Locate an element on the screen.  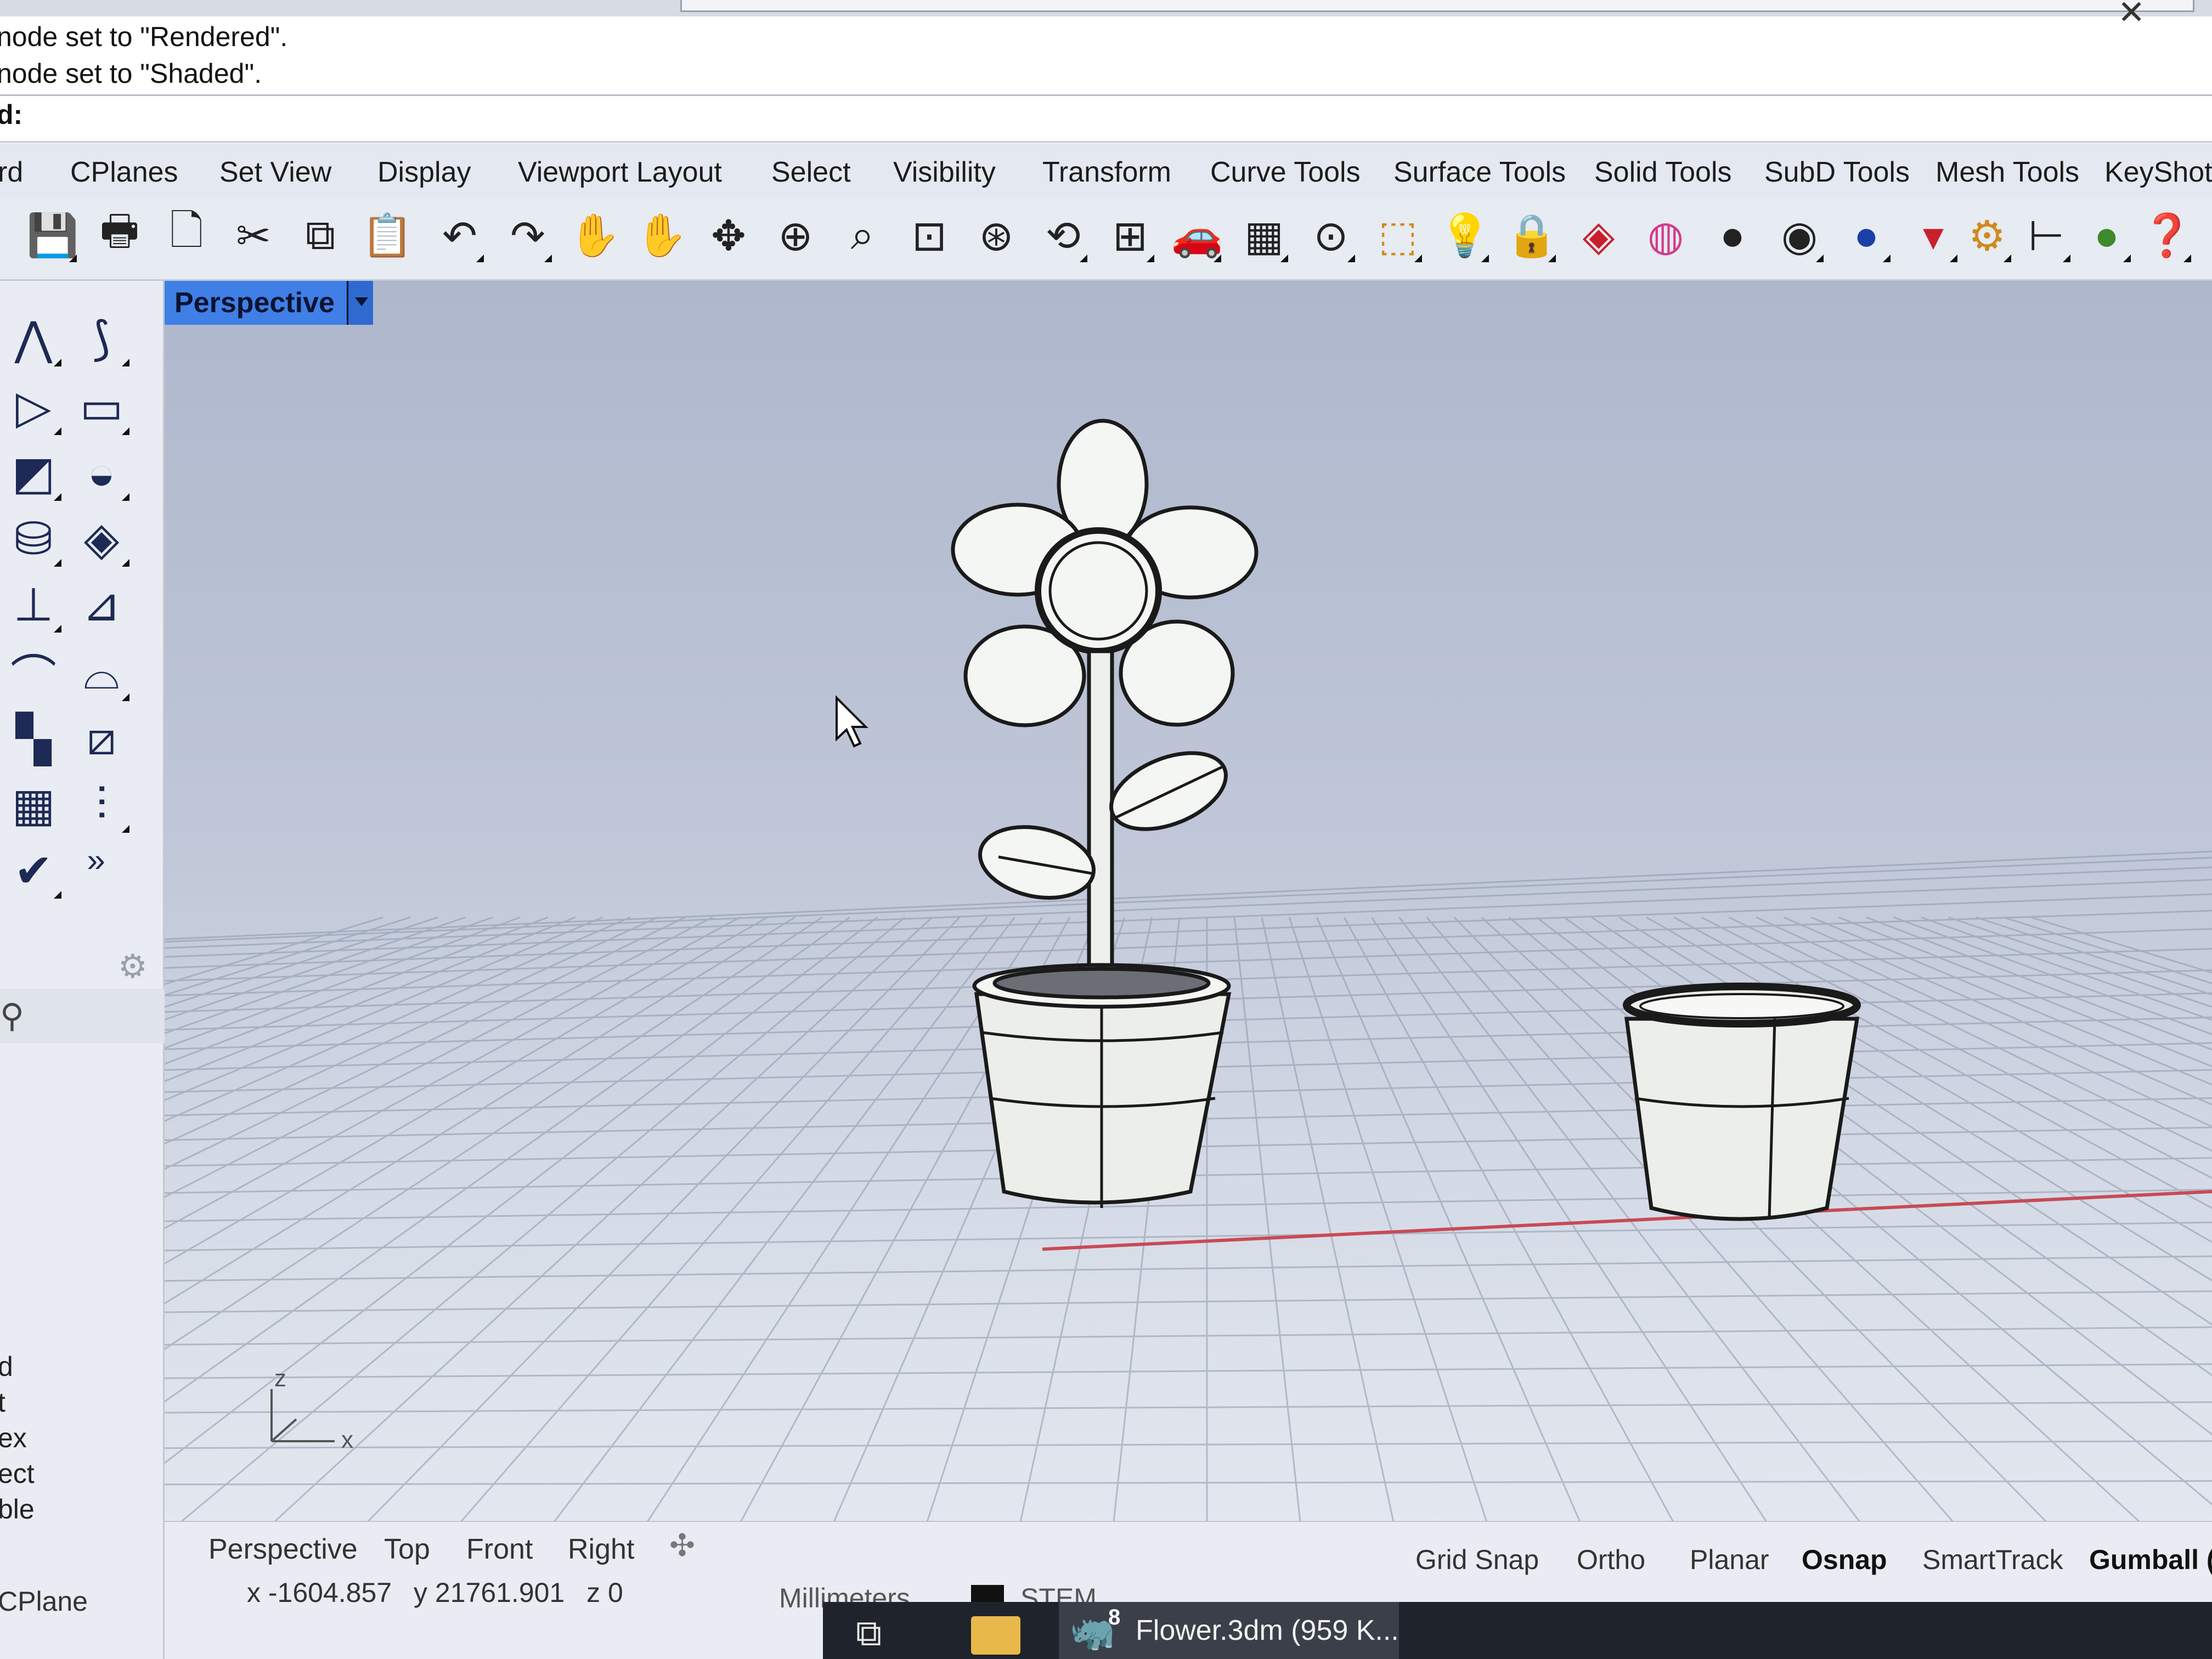
pot-soil is located at coordinates (1101, 983).